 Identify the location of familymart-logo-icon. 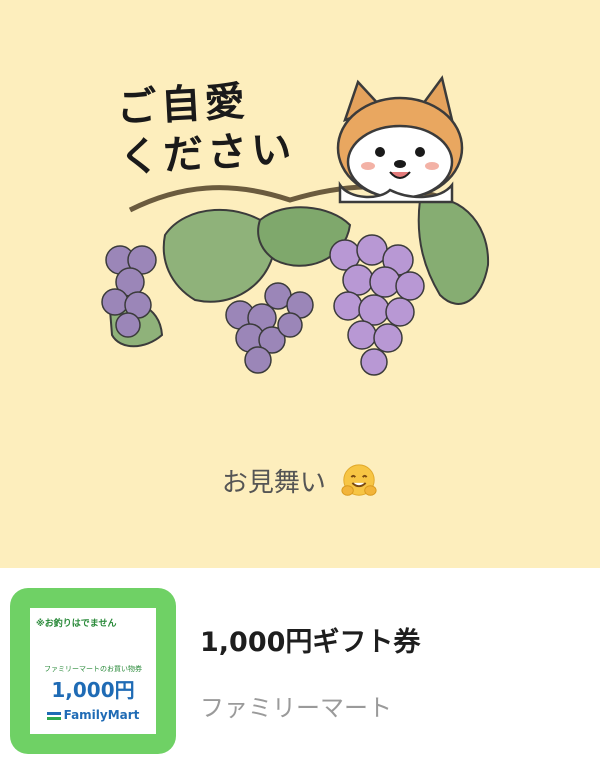
(53, 715).